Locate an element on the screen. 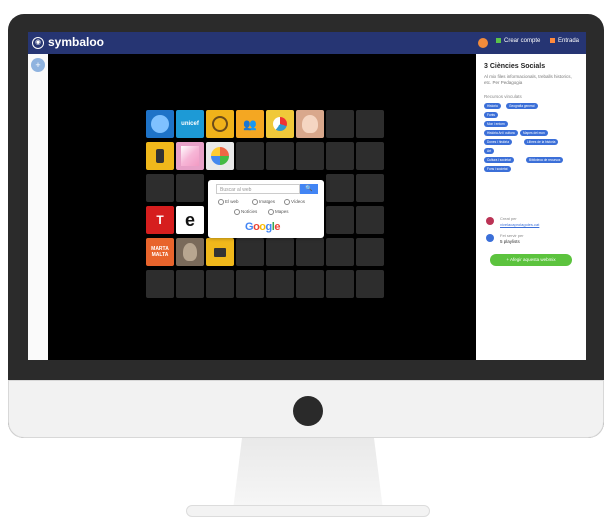 This screenshot has width=606, height=520. t-logo: T is located at coordinates (160, 220).